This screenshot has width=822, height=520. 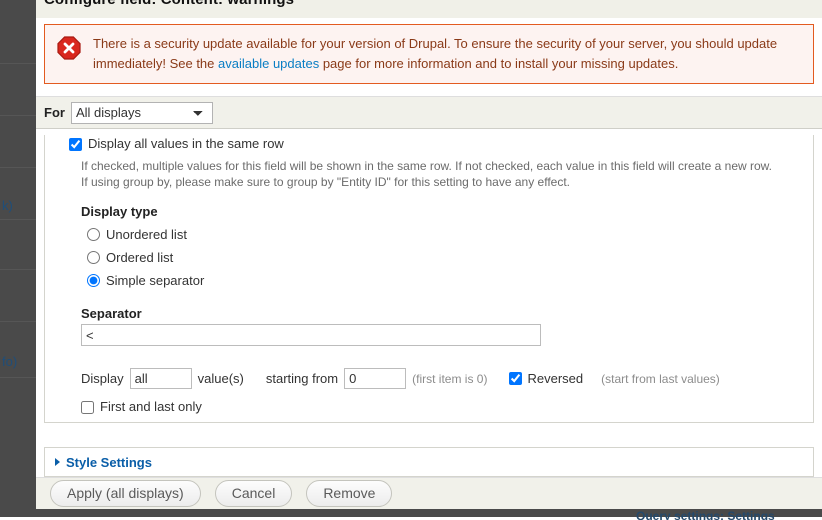 I want to click on display-type-option-simple-separator: Simple separator, so click(x=429, y=280).